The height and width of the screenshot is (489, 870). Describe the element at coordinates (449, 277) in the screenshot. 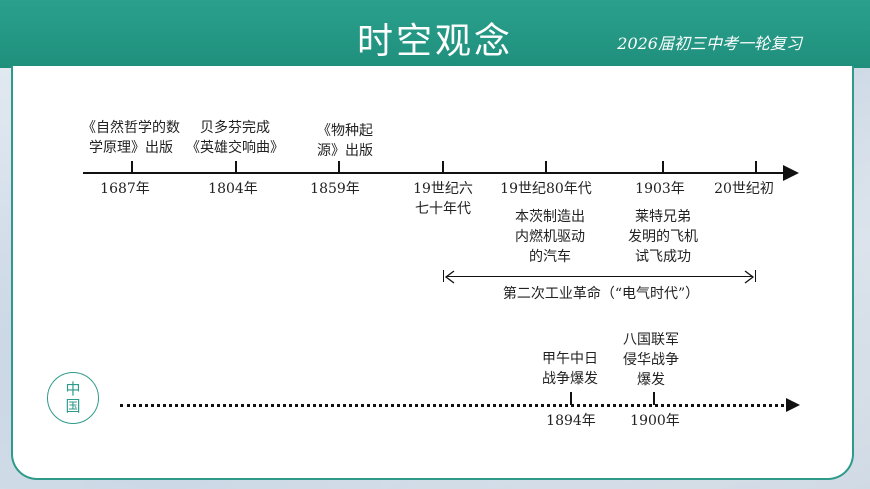

I see `range-left-arrow-icon` at that location.